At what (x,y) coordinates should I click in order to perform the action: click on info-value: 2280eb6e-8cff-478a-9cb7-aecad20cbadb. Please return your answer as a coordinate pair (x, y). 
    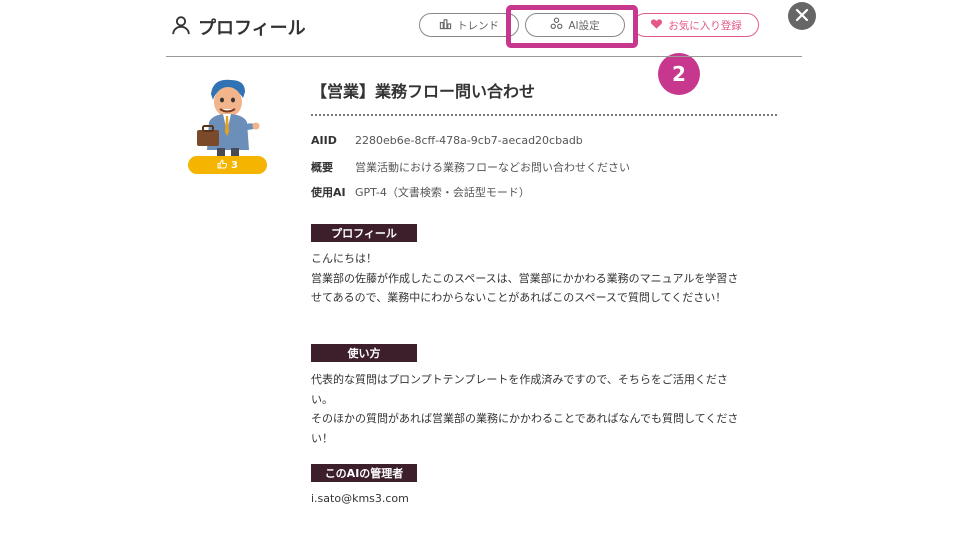
    Looking at the image, I should click on (469, 140).